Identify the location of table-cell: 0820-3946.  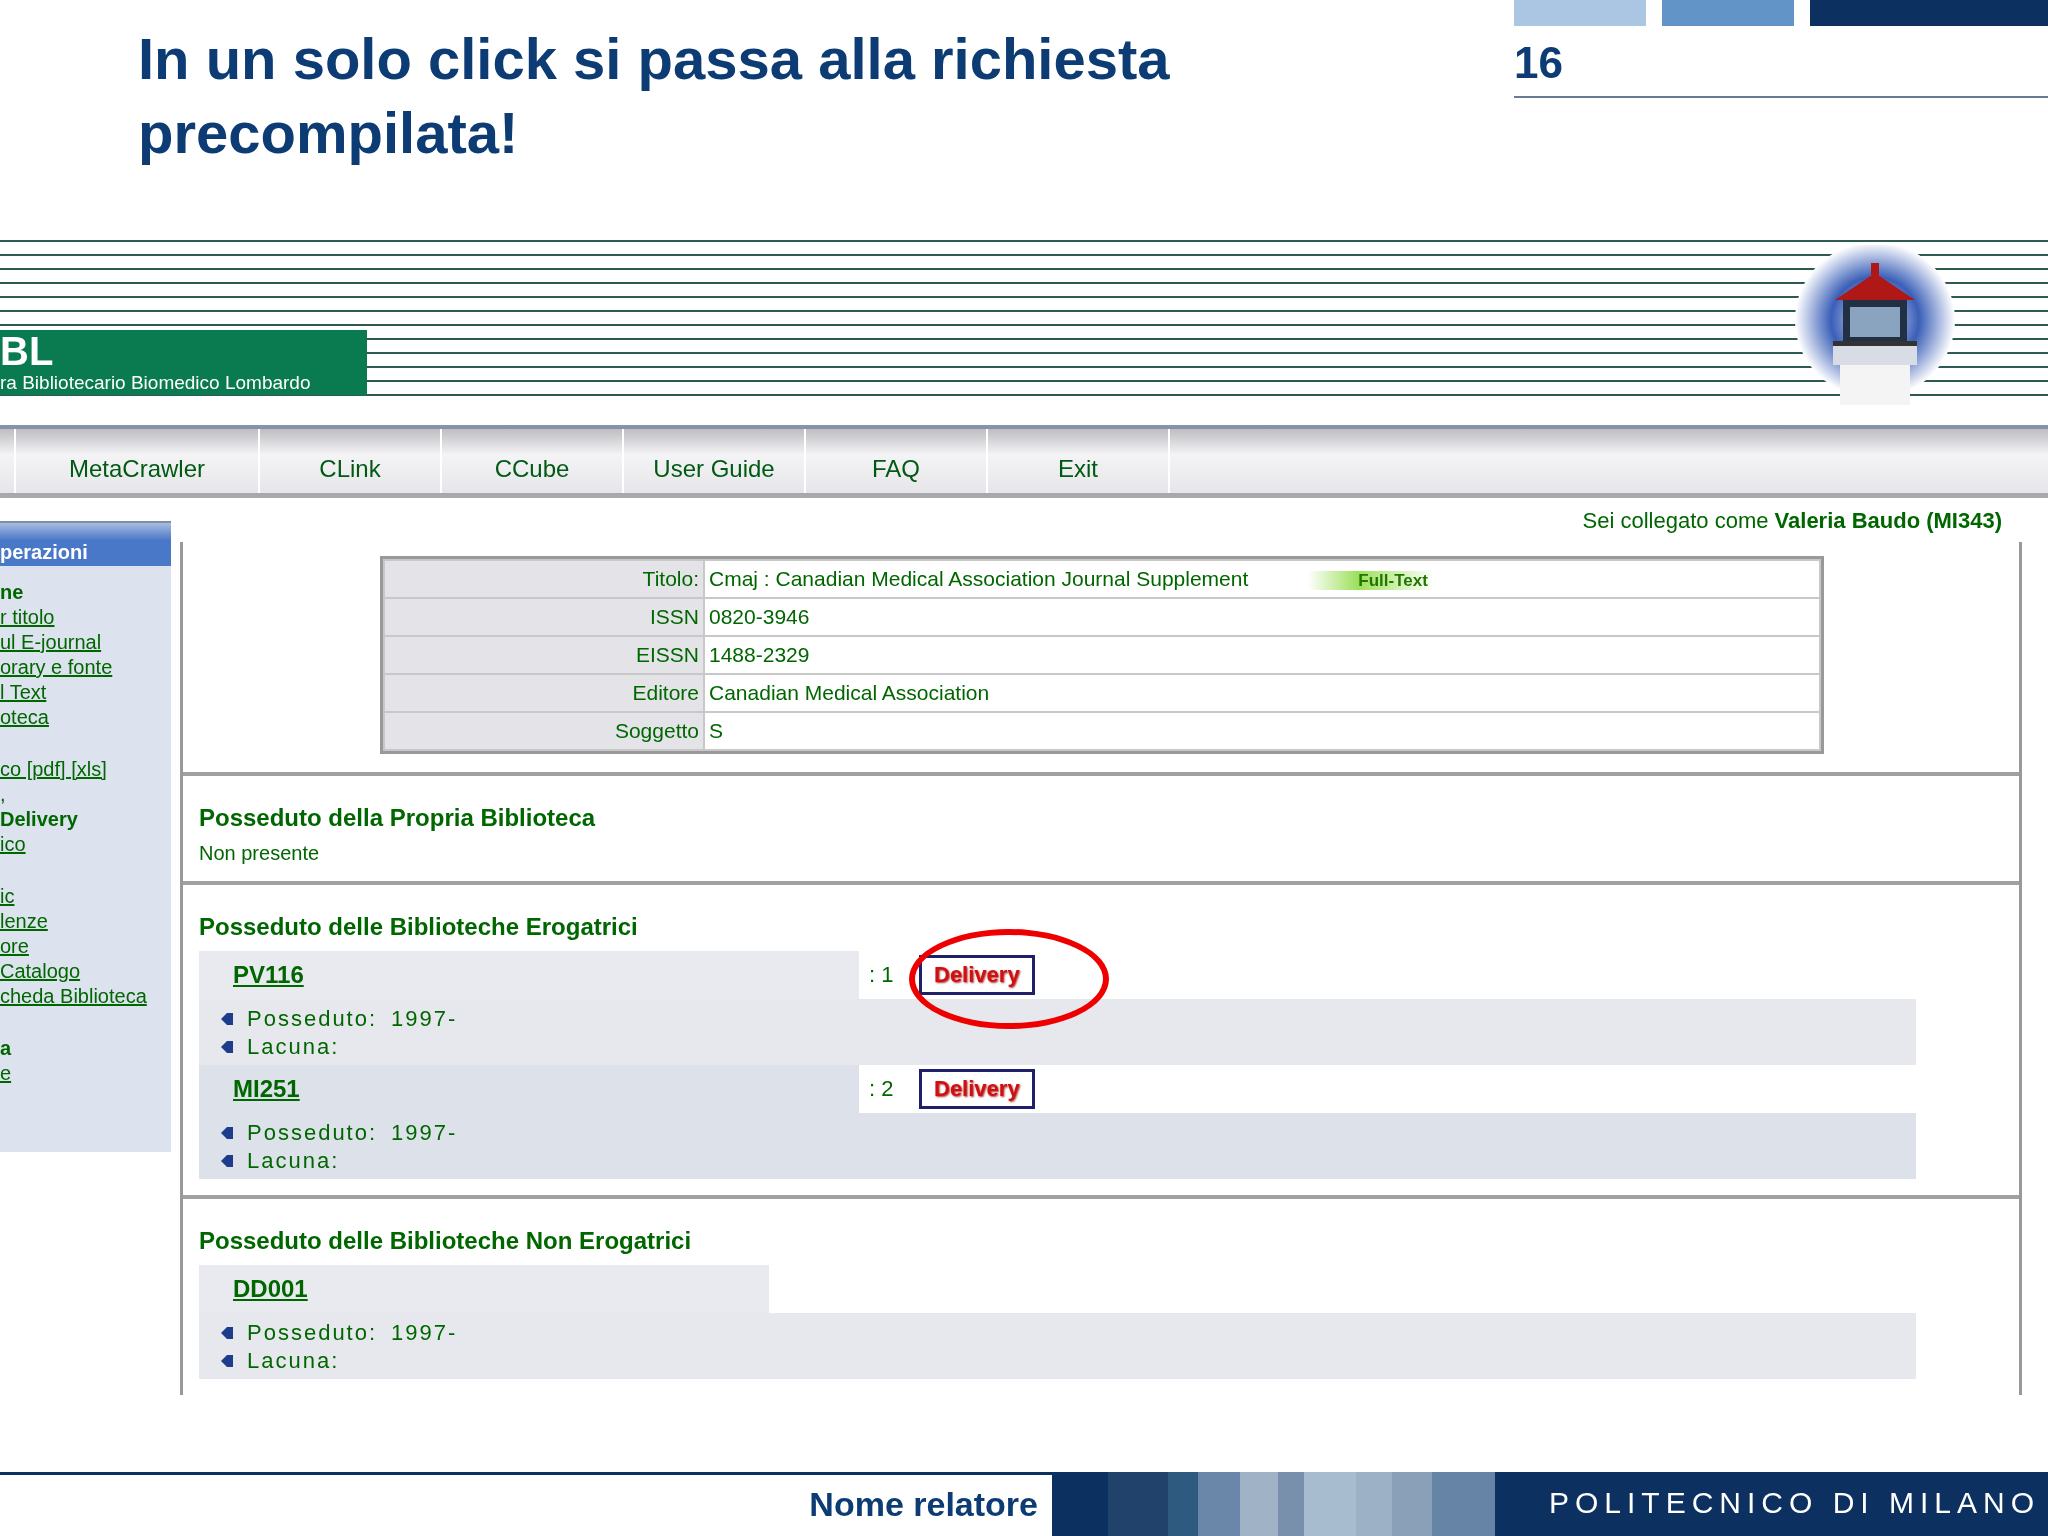
(1262, 617).